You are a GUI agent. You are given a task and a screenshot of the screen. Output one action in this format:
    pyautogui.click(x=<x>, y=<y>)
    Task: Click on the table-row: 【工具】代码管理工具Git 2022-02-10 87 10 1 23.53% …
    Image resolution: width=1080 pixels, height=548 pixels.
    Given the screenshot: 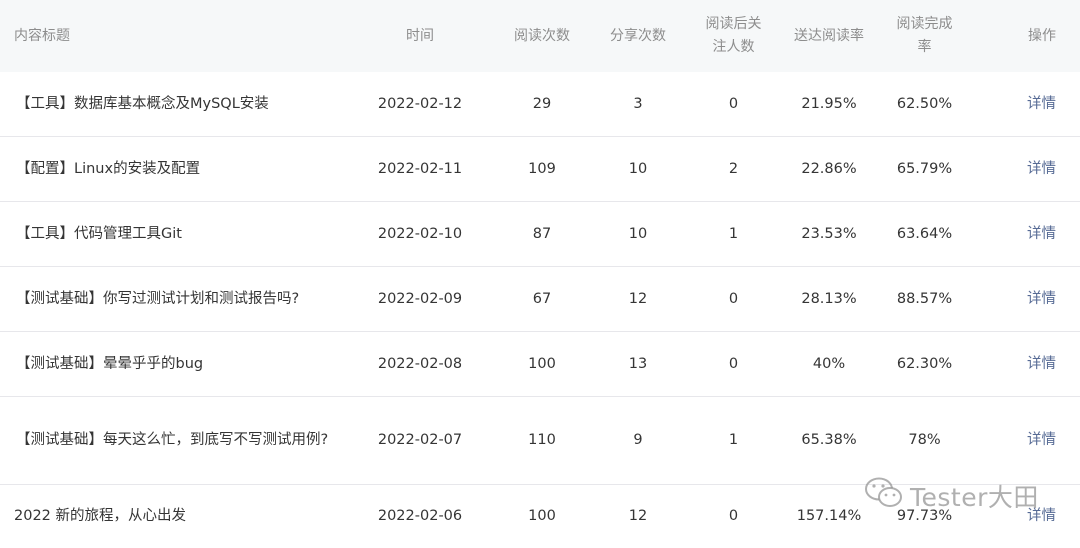 What is the action you would take?
    pyautogui.click(x=540, y=234)
    